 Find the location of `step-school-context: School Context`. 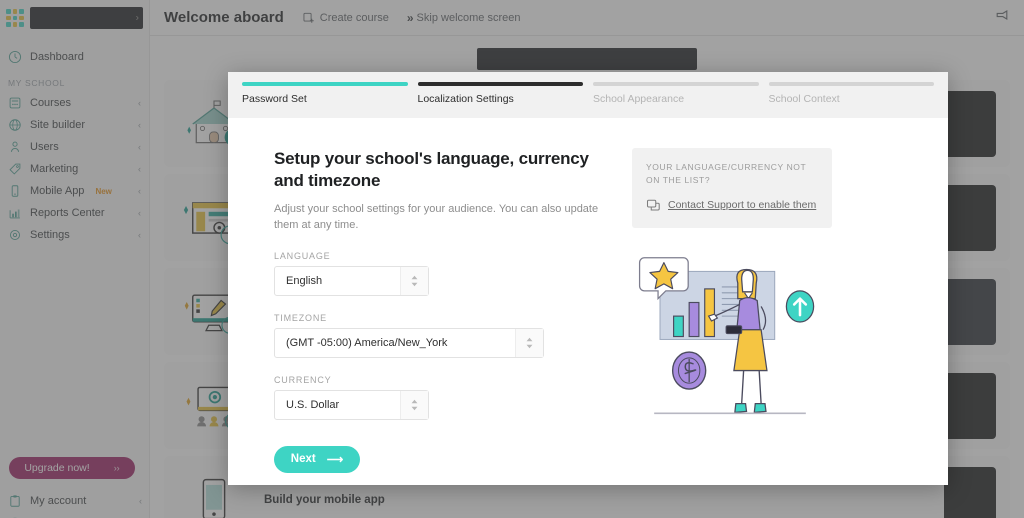

step-school-context: School Context is located at coordinates (851, 100).